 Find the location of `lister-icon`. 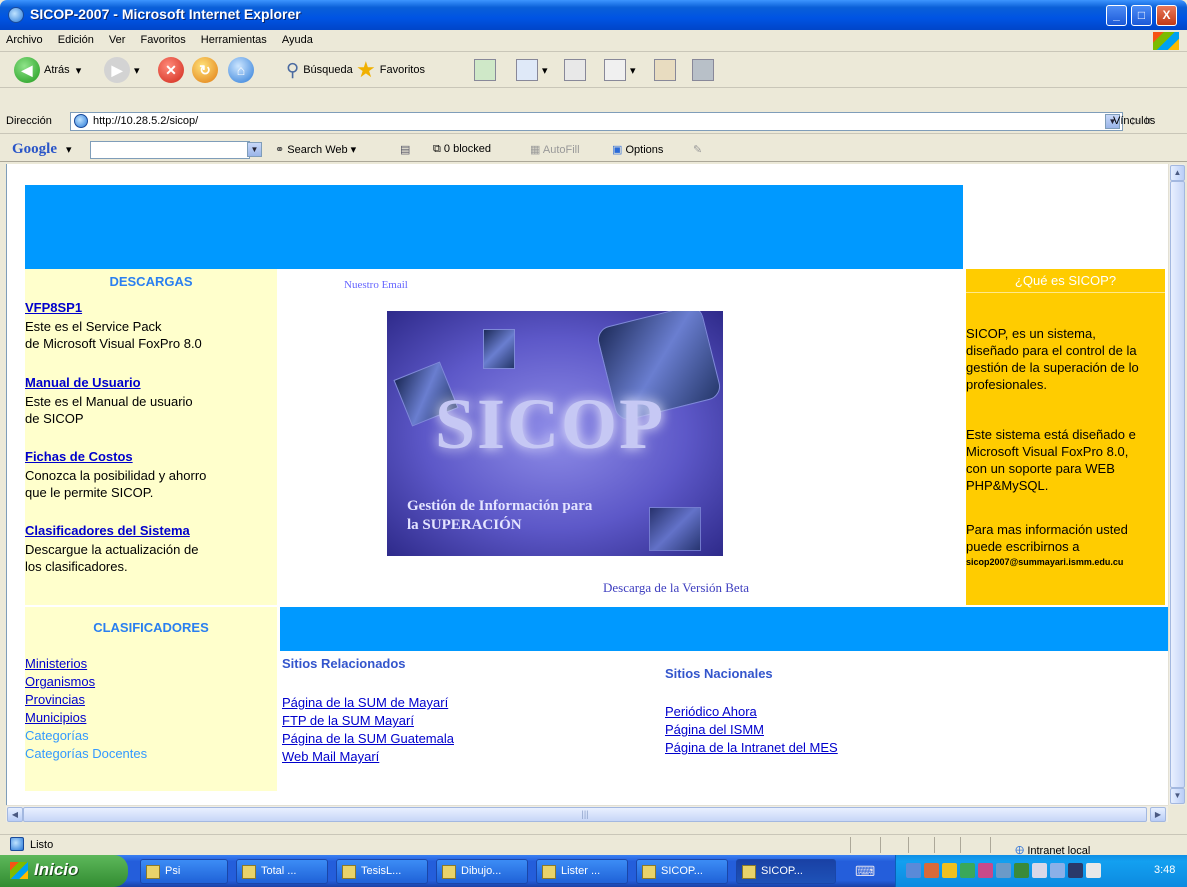

lister-icon is located at coordinates (549, 872).